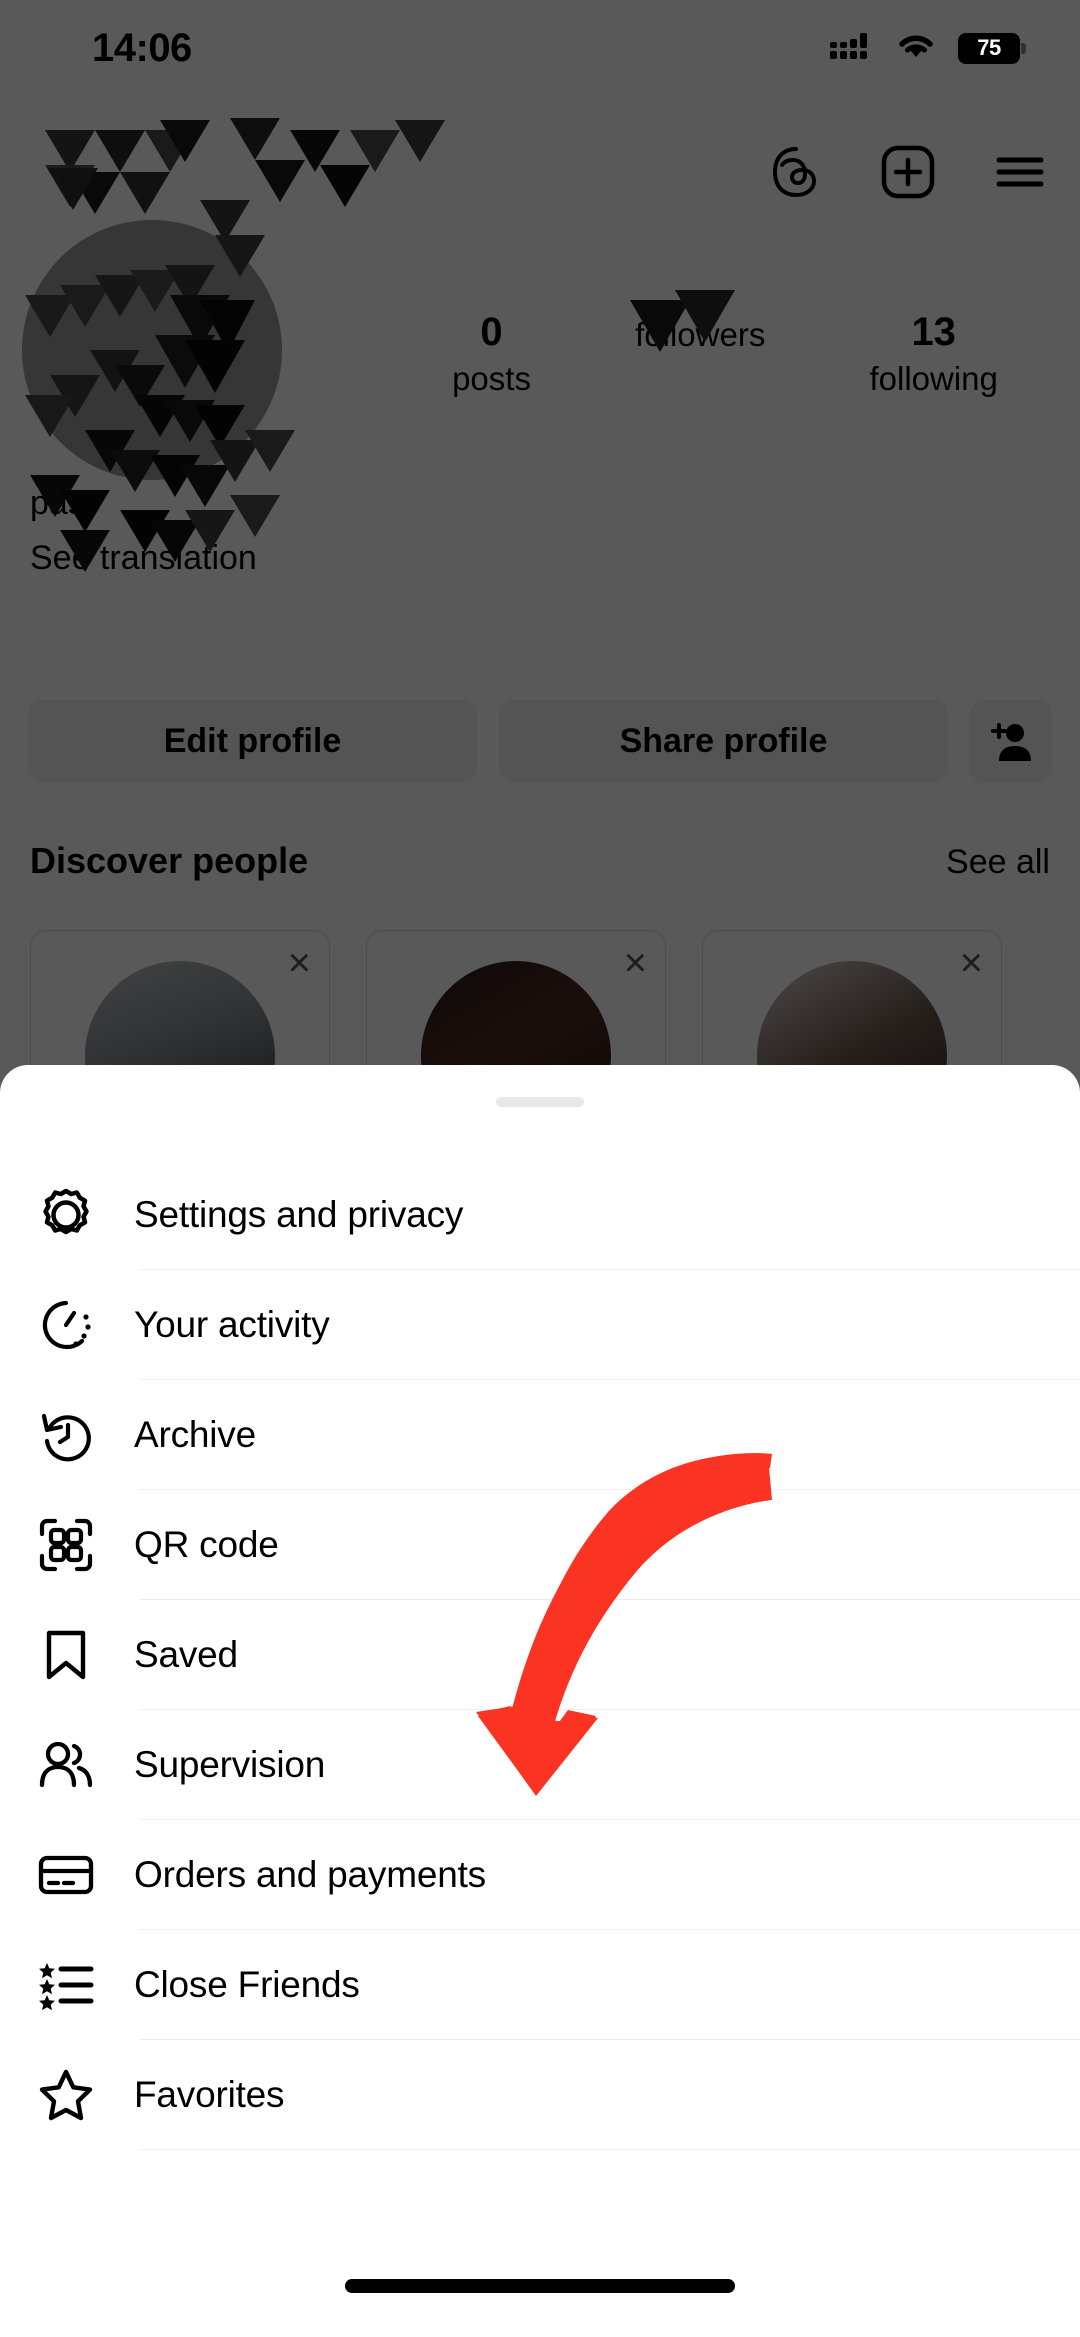  Describe the element at coordinates (299, 1214) in the screenshot. I see `menu-item-label: Settings and privacy` at that location.